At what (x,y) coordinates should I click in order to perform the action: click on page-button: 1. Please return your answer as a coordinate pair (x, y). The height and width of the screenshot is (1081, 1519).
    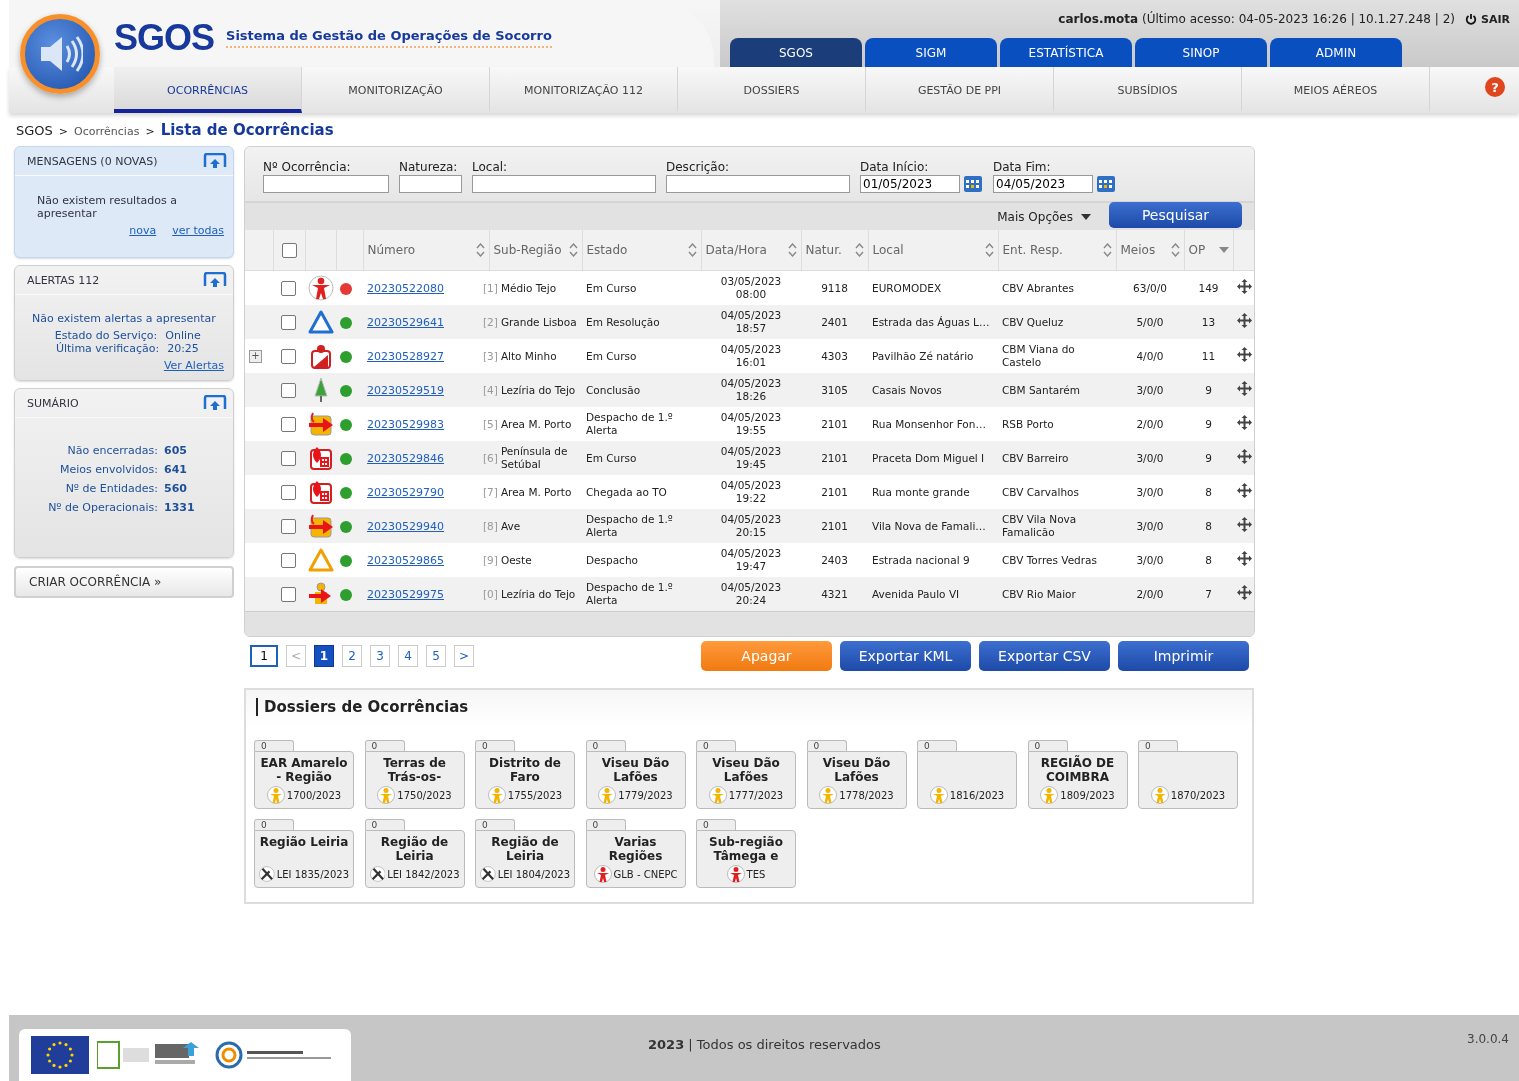
    Looking at the image, I should click on (324, 656).